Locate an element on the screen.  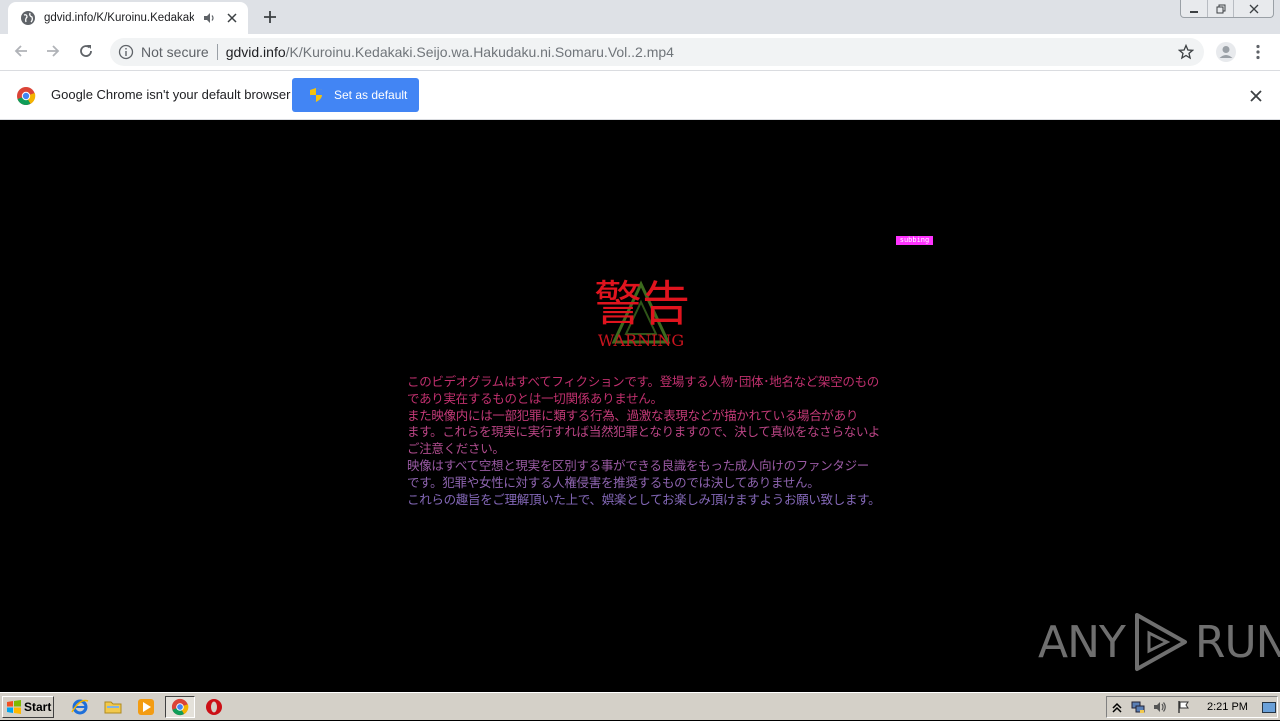
minimize-icon is located at coordinates (1194, 8).